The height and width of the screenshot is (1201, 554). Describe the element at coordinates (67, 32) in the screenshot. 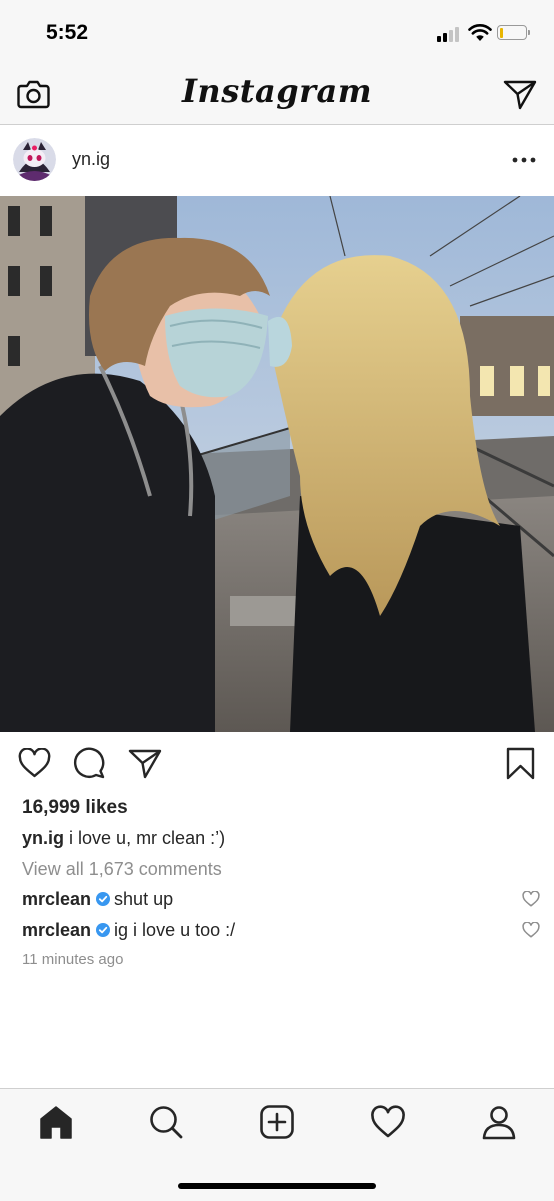

I see `status-time: 5:52` at that location.